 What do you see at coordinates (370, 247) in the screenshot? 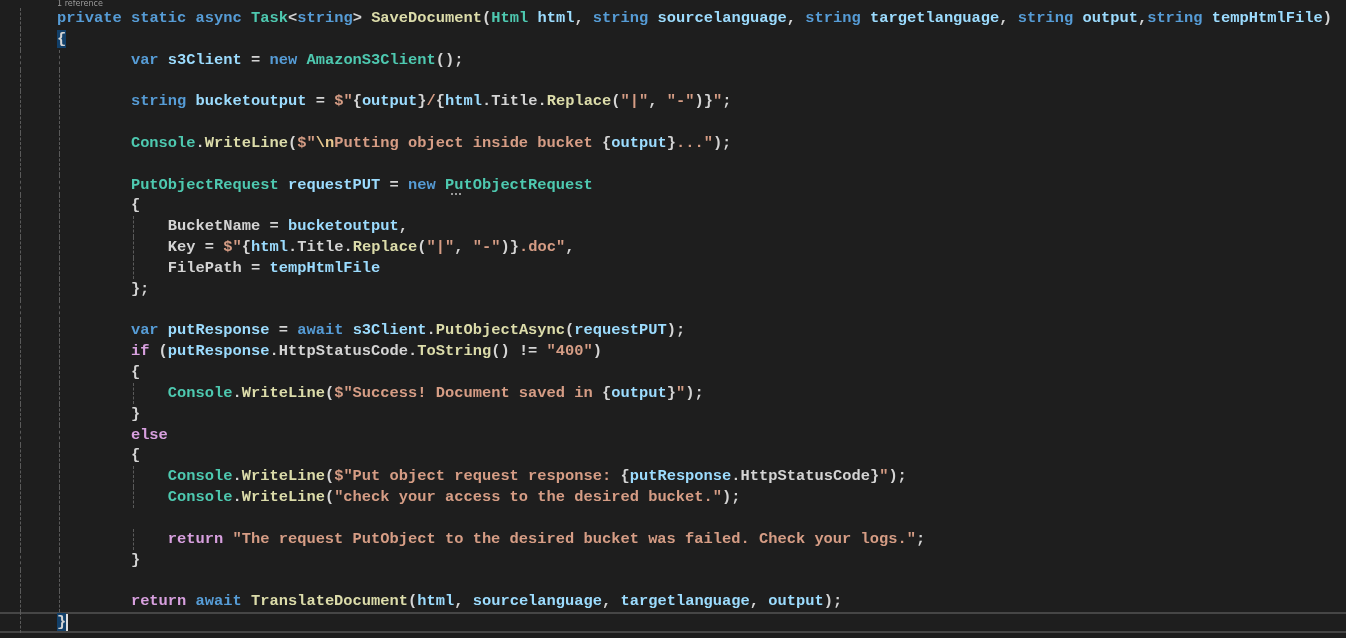
I see `code-line: Key = $"{html.Title.Replace("|", "-")}.doc",` at bounding box center [370, 247].